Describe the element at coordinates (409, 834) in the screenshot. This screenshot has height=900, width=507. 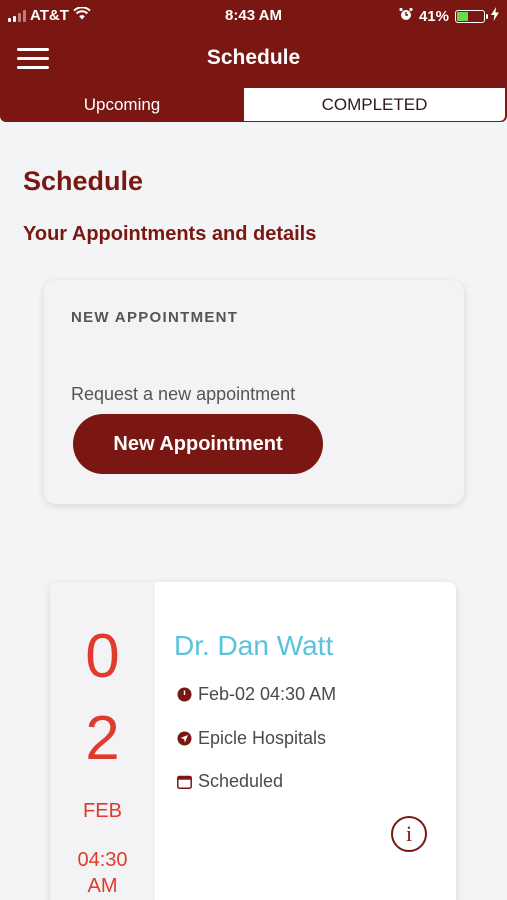
I see `info-icon: i` at that location.